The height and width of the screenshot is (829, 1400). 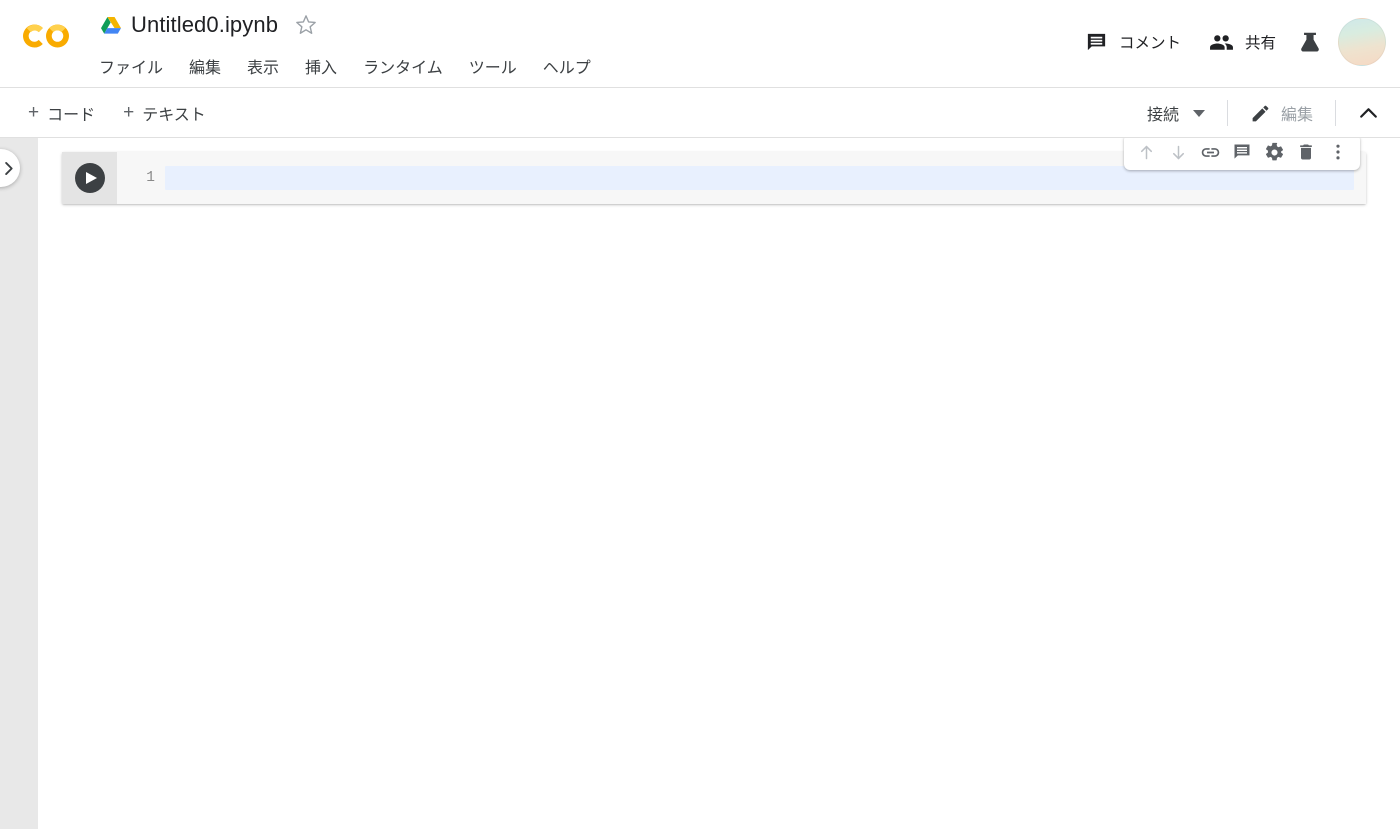 I want to click on colab-logo-icon, so click(x=46, y=36).